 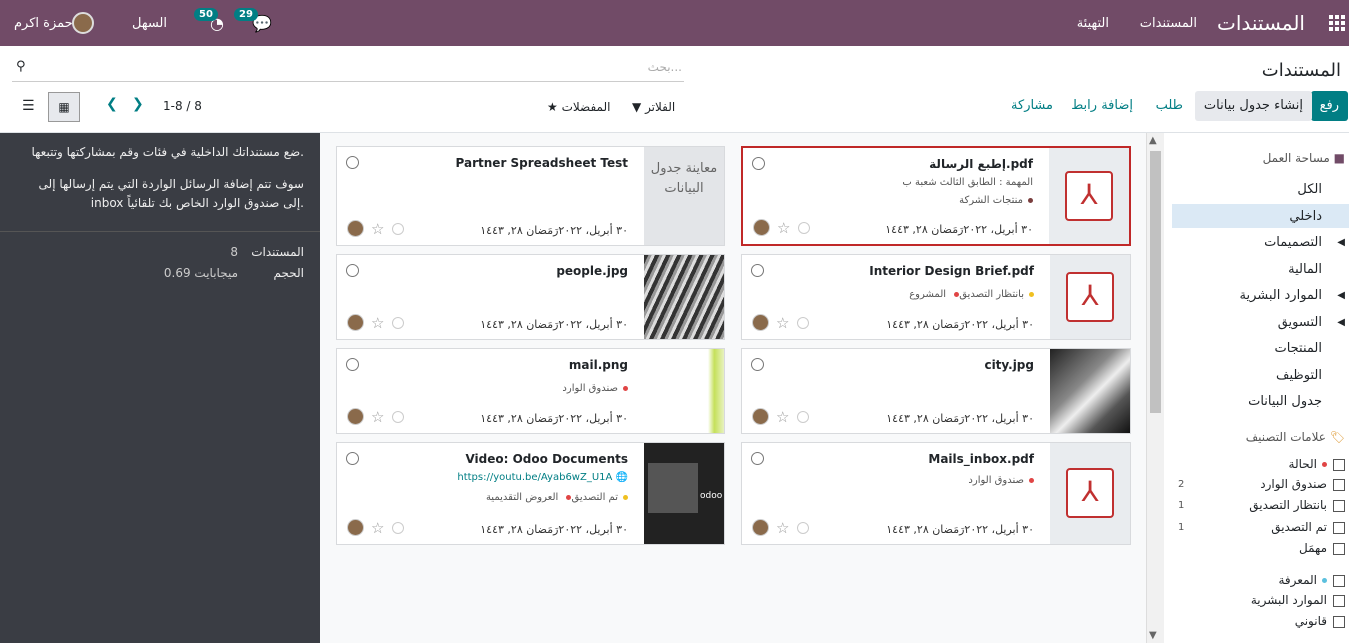 I want to click on card-name: Video: Odoo Documents, so click(x=546, y=459).